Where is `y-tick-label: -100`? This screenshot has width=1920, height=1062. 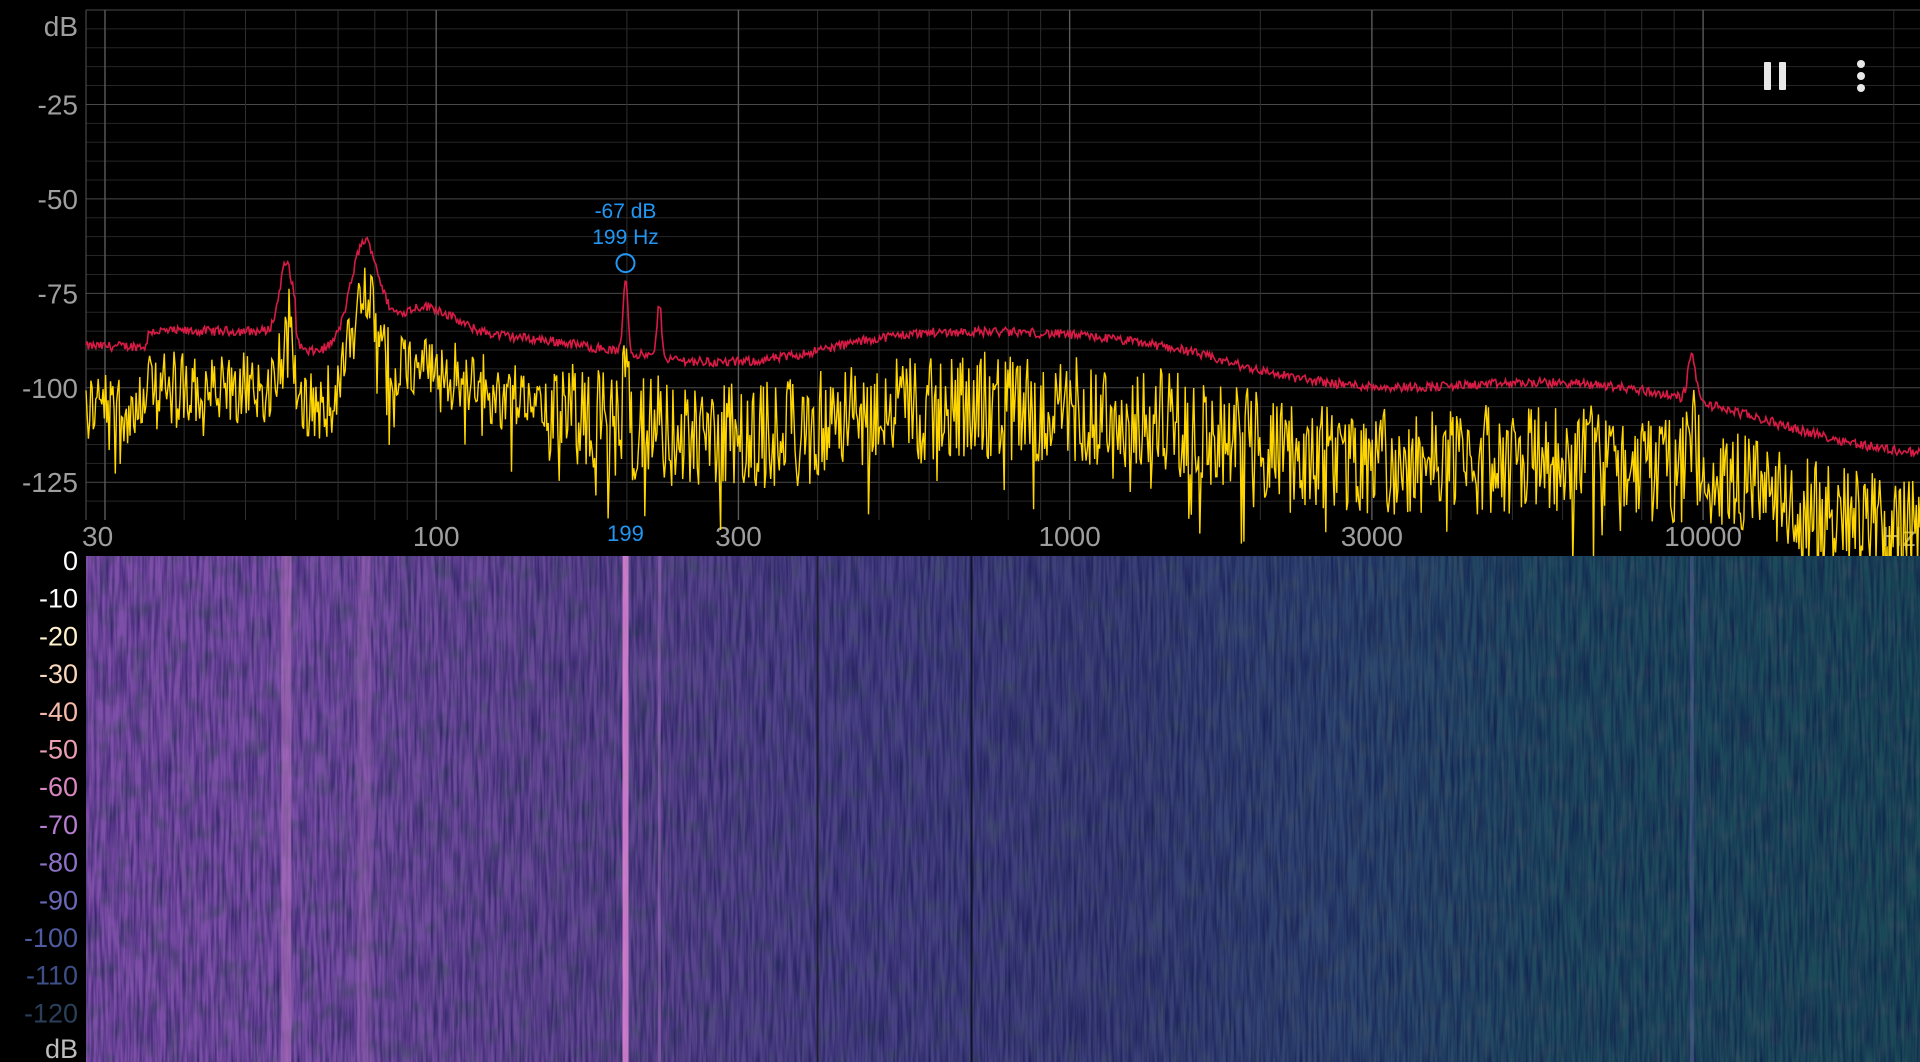
y-tick-label: -100 is located at coordinates (50, 388).